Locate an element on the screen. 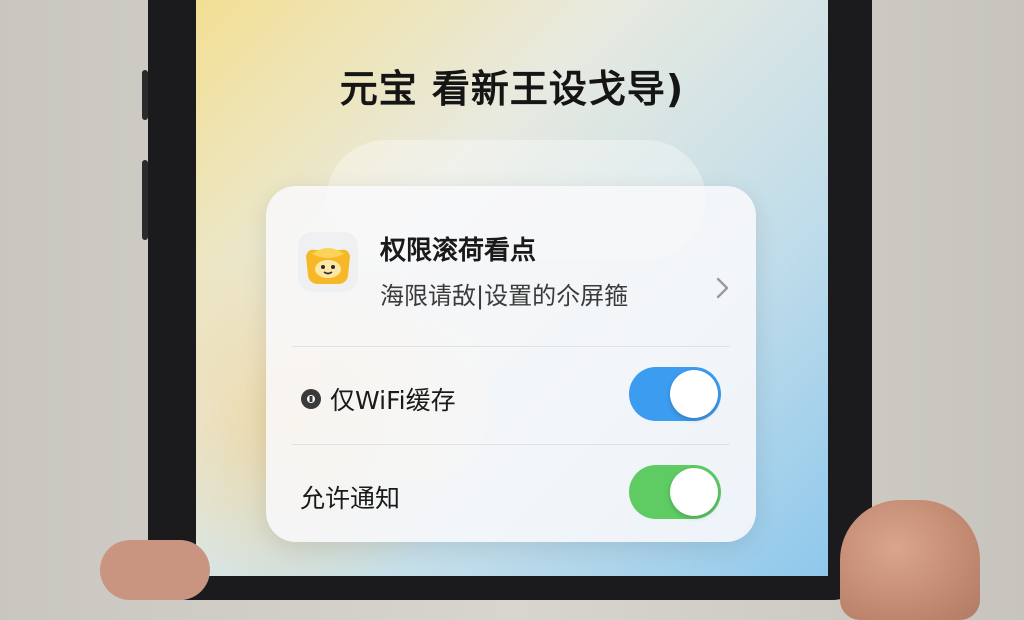 Image resolution: width=1024 pixels, height=620 pixels. gold-ingot-mascot-icon is located at coordinates (328, 262).